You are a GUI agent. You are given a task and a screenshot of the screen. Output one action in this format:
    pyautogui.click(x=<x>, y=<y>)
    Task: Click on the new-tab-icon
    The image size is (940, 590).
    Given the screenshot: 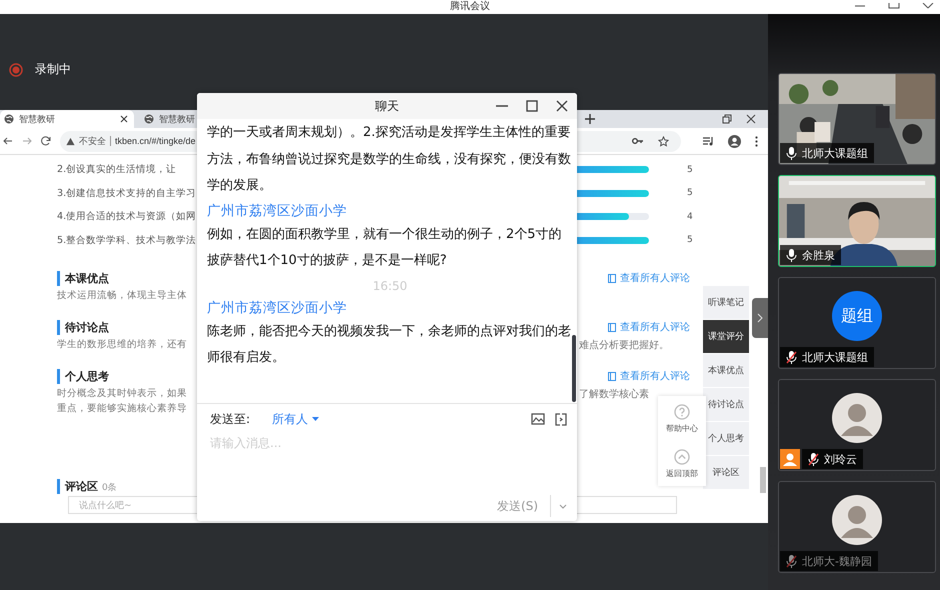 What is the action you would take?
    pyautogui.click(x=590, y=119)
    